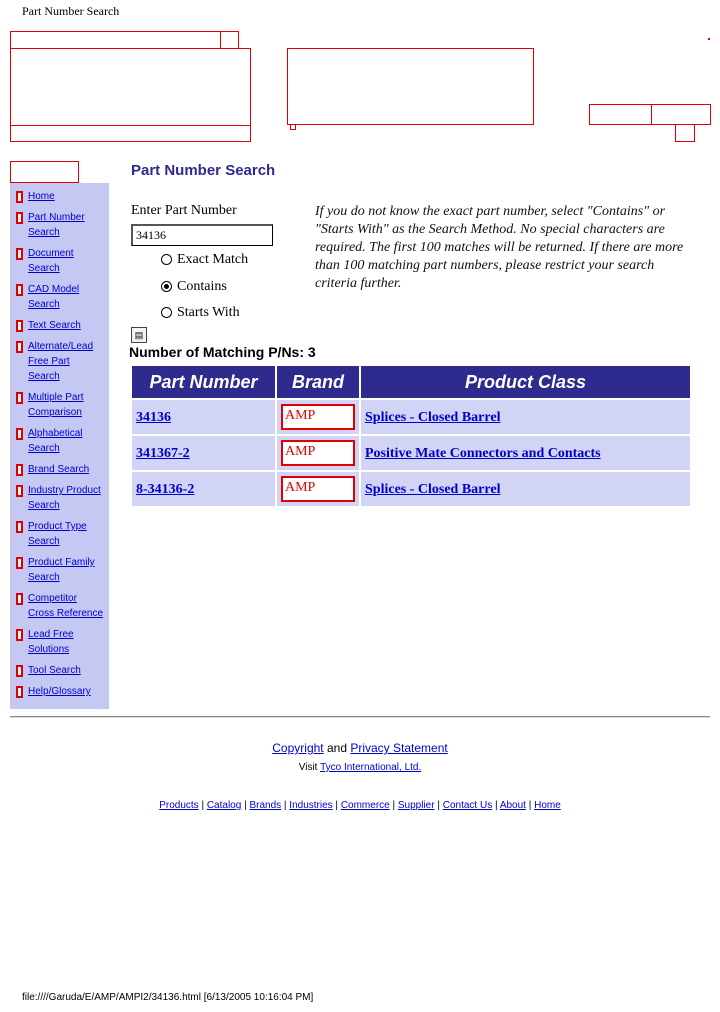  What do you see at coordinates (213, 259) in the screenshot?
I see `option-label: Exact Match` at bounding box center [213, 259].